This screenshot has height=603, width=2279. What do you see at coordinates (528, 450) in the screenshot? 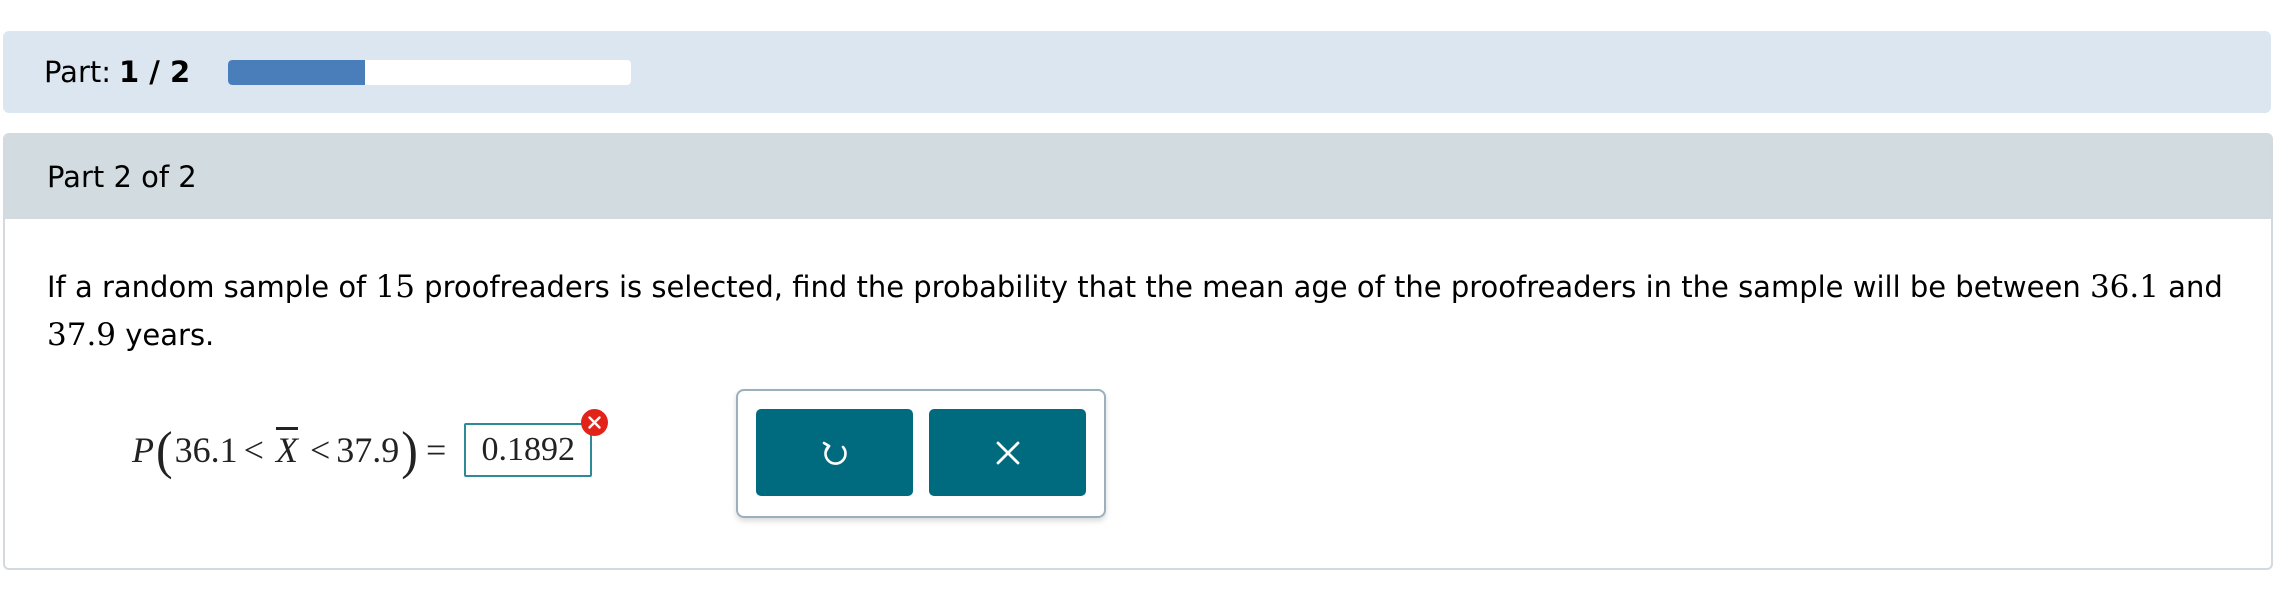
I see `answer-input: 0.1892` at bounding box center [528, 450].